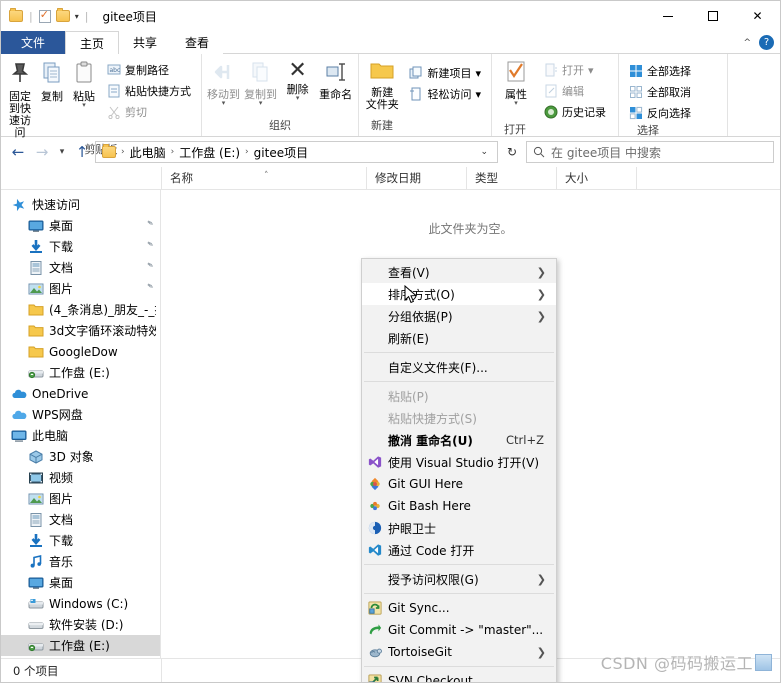 The image size is (783, 691). Describe the element at coordinates (712, 16) in the screenshot. I see `maximize-button` at that location.